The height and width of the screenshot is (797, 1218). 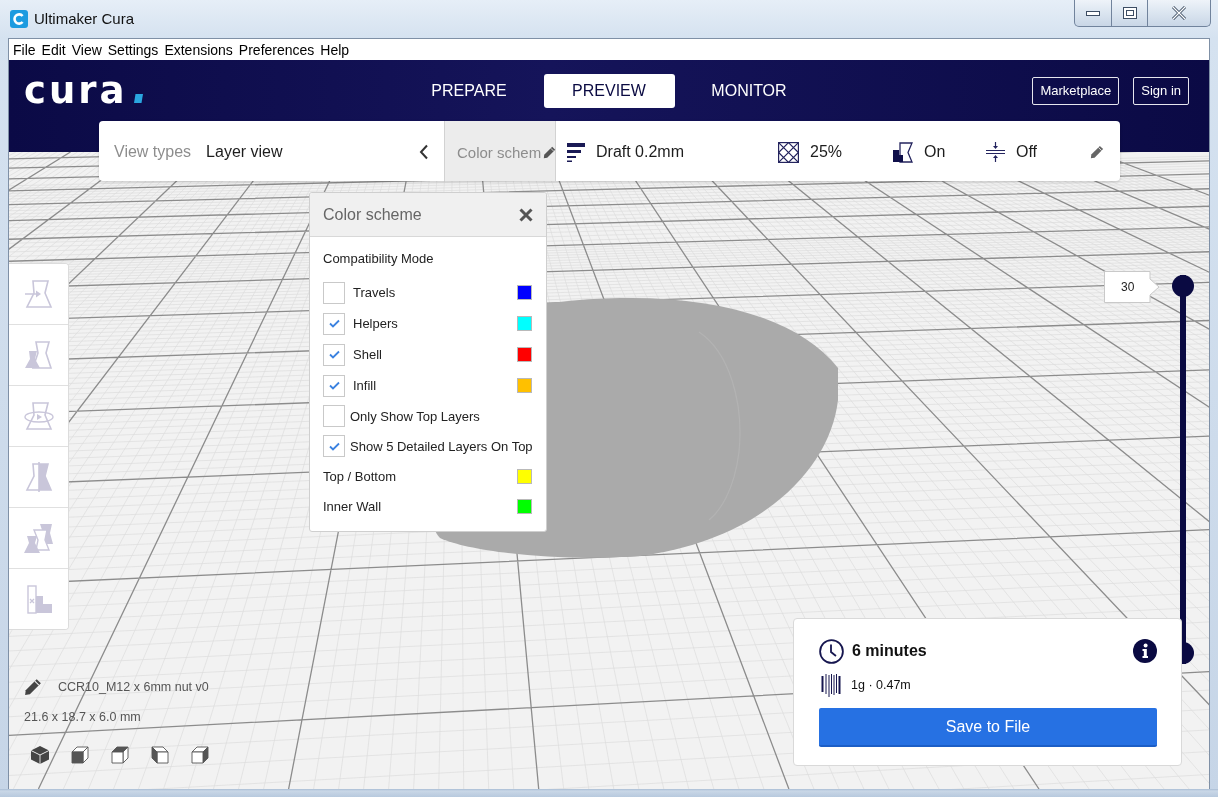 I want to click on maximize-button, so click(x=1130, y=13).